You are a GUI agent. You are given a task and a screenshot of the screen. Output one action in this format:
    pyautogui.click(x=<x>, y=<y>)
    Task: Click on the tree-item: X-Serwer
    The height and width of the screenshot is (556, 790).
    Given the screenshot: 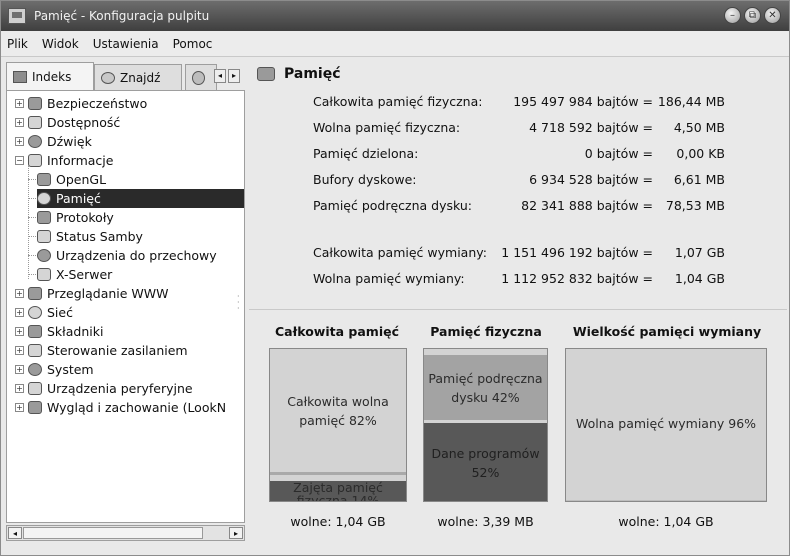 What is the action you would take?
    pyautogui.click(x=70, y=274)
    